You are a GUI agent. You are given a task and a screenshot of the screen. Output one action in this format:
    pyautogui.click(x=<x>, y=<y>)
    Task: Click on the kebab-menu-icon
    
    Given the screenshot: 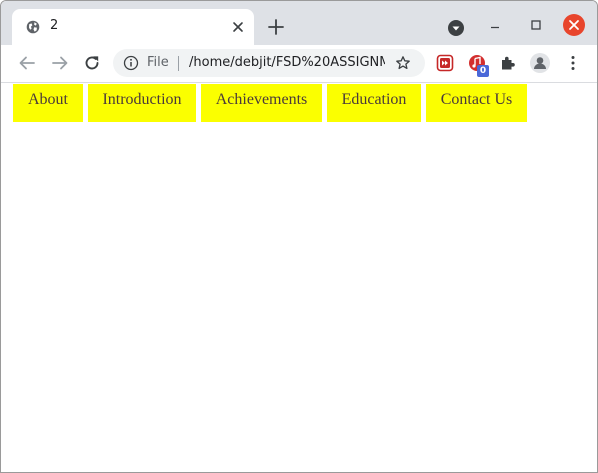 What is the action you would take?
    pyautogui.click(x=573, y=63)
    